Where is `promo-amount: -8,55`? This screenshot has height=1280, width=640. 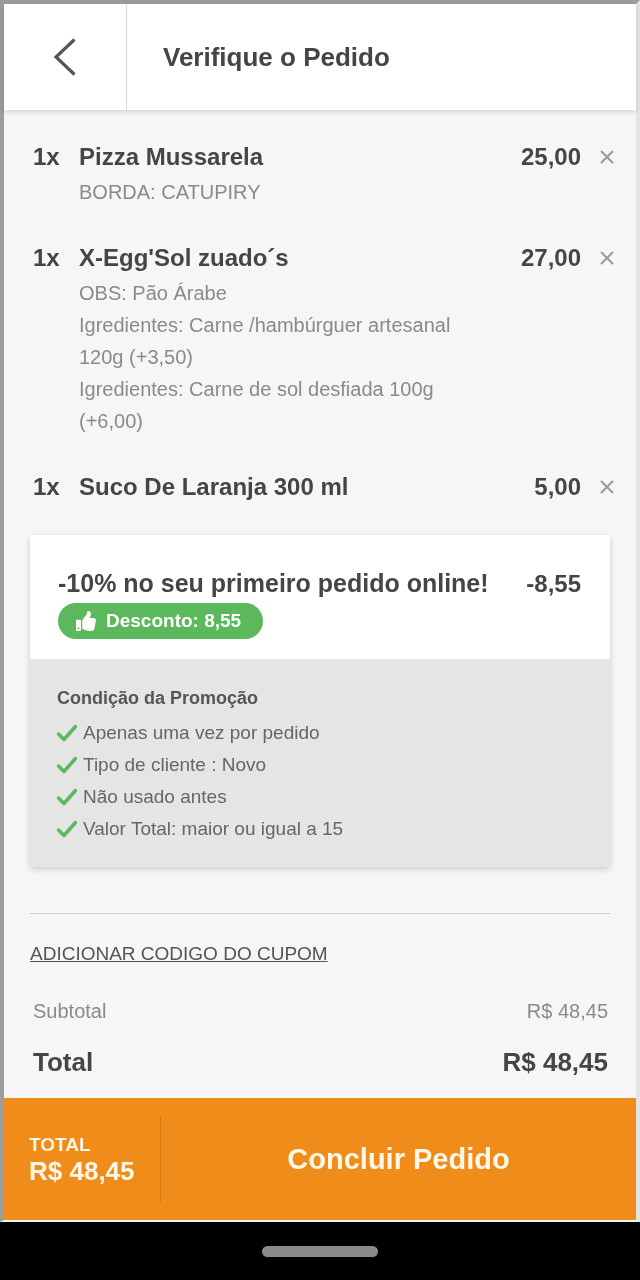
promo-amount: -8,55 is located at coordinates (553, 584).